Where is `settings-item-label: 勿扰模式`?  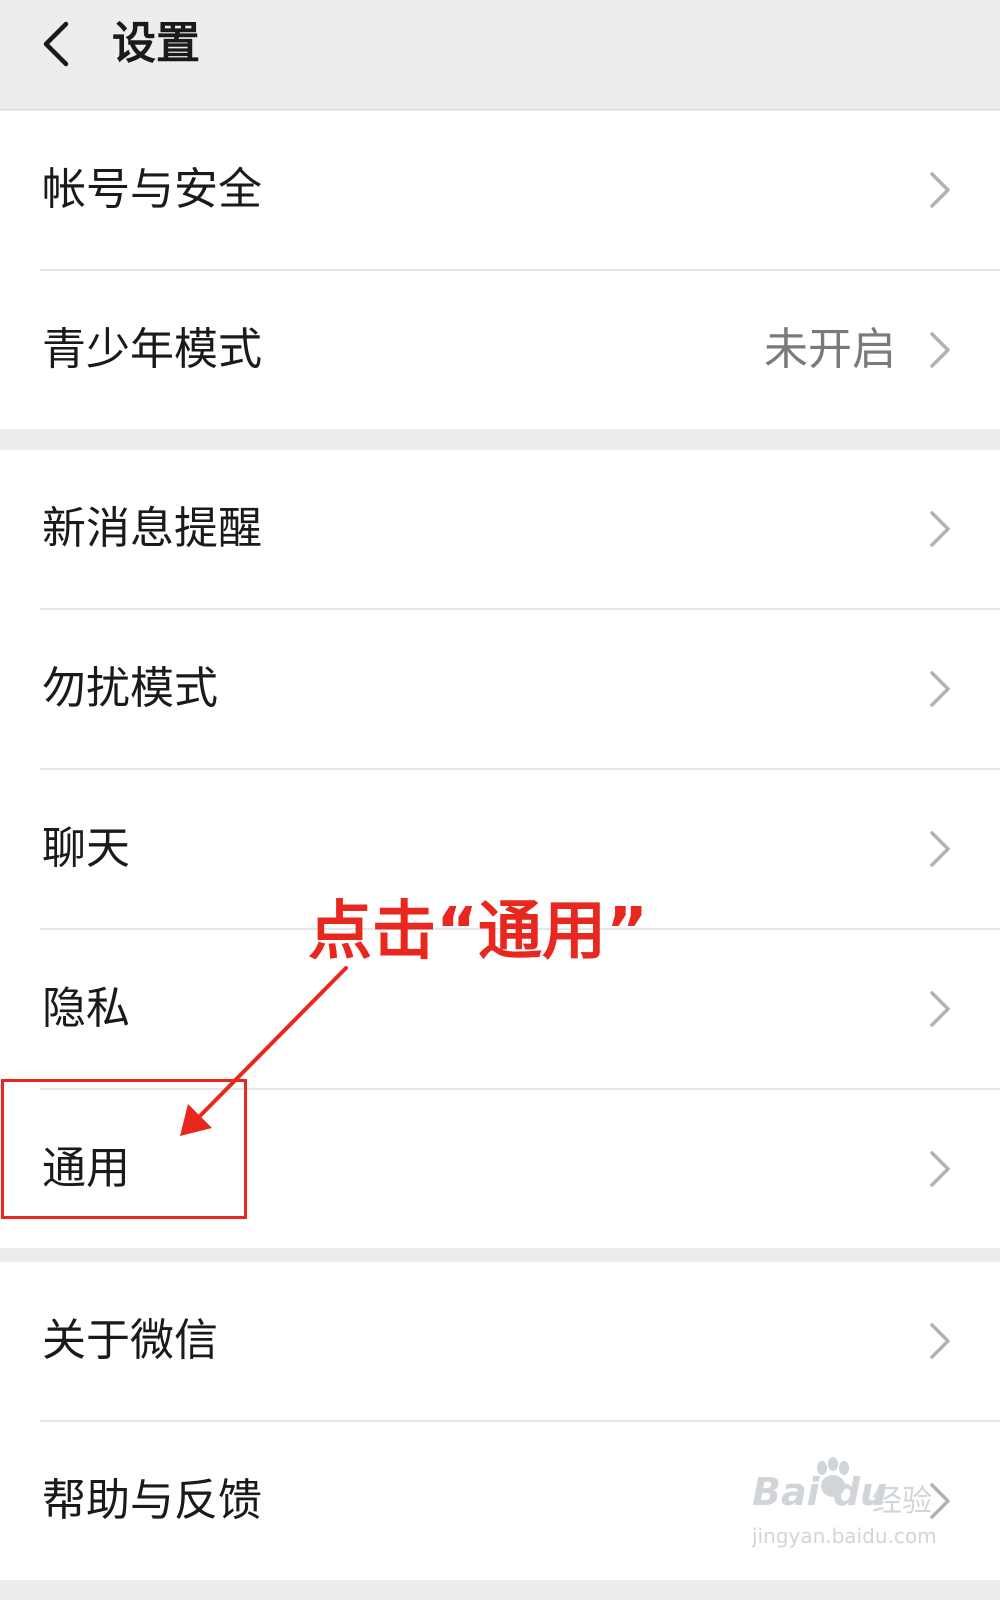 settings-item-label: 勿扰模式 is located at coordinates (130, 688).